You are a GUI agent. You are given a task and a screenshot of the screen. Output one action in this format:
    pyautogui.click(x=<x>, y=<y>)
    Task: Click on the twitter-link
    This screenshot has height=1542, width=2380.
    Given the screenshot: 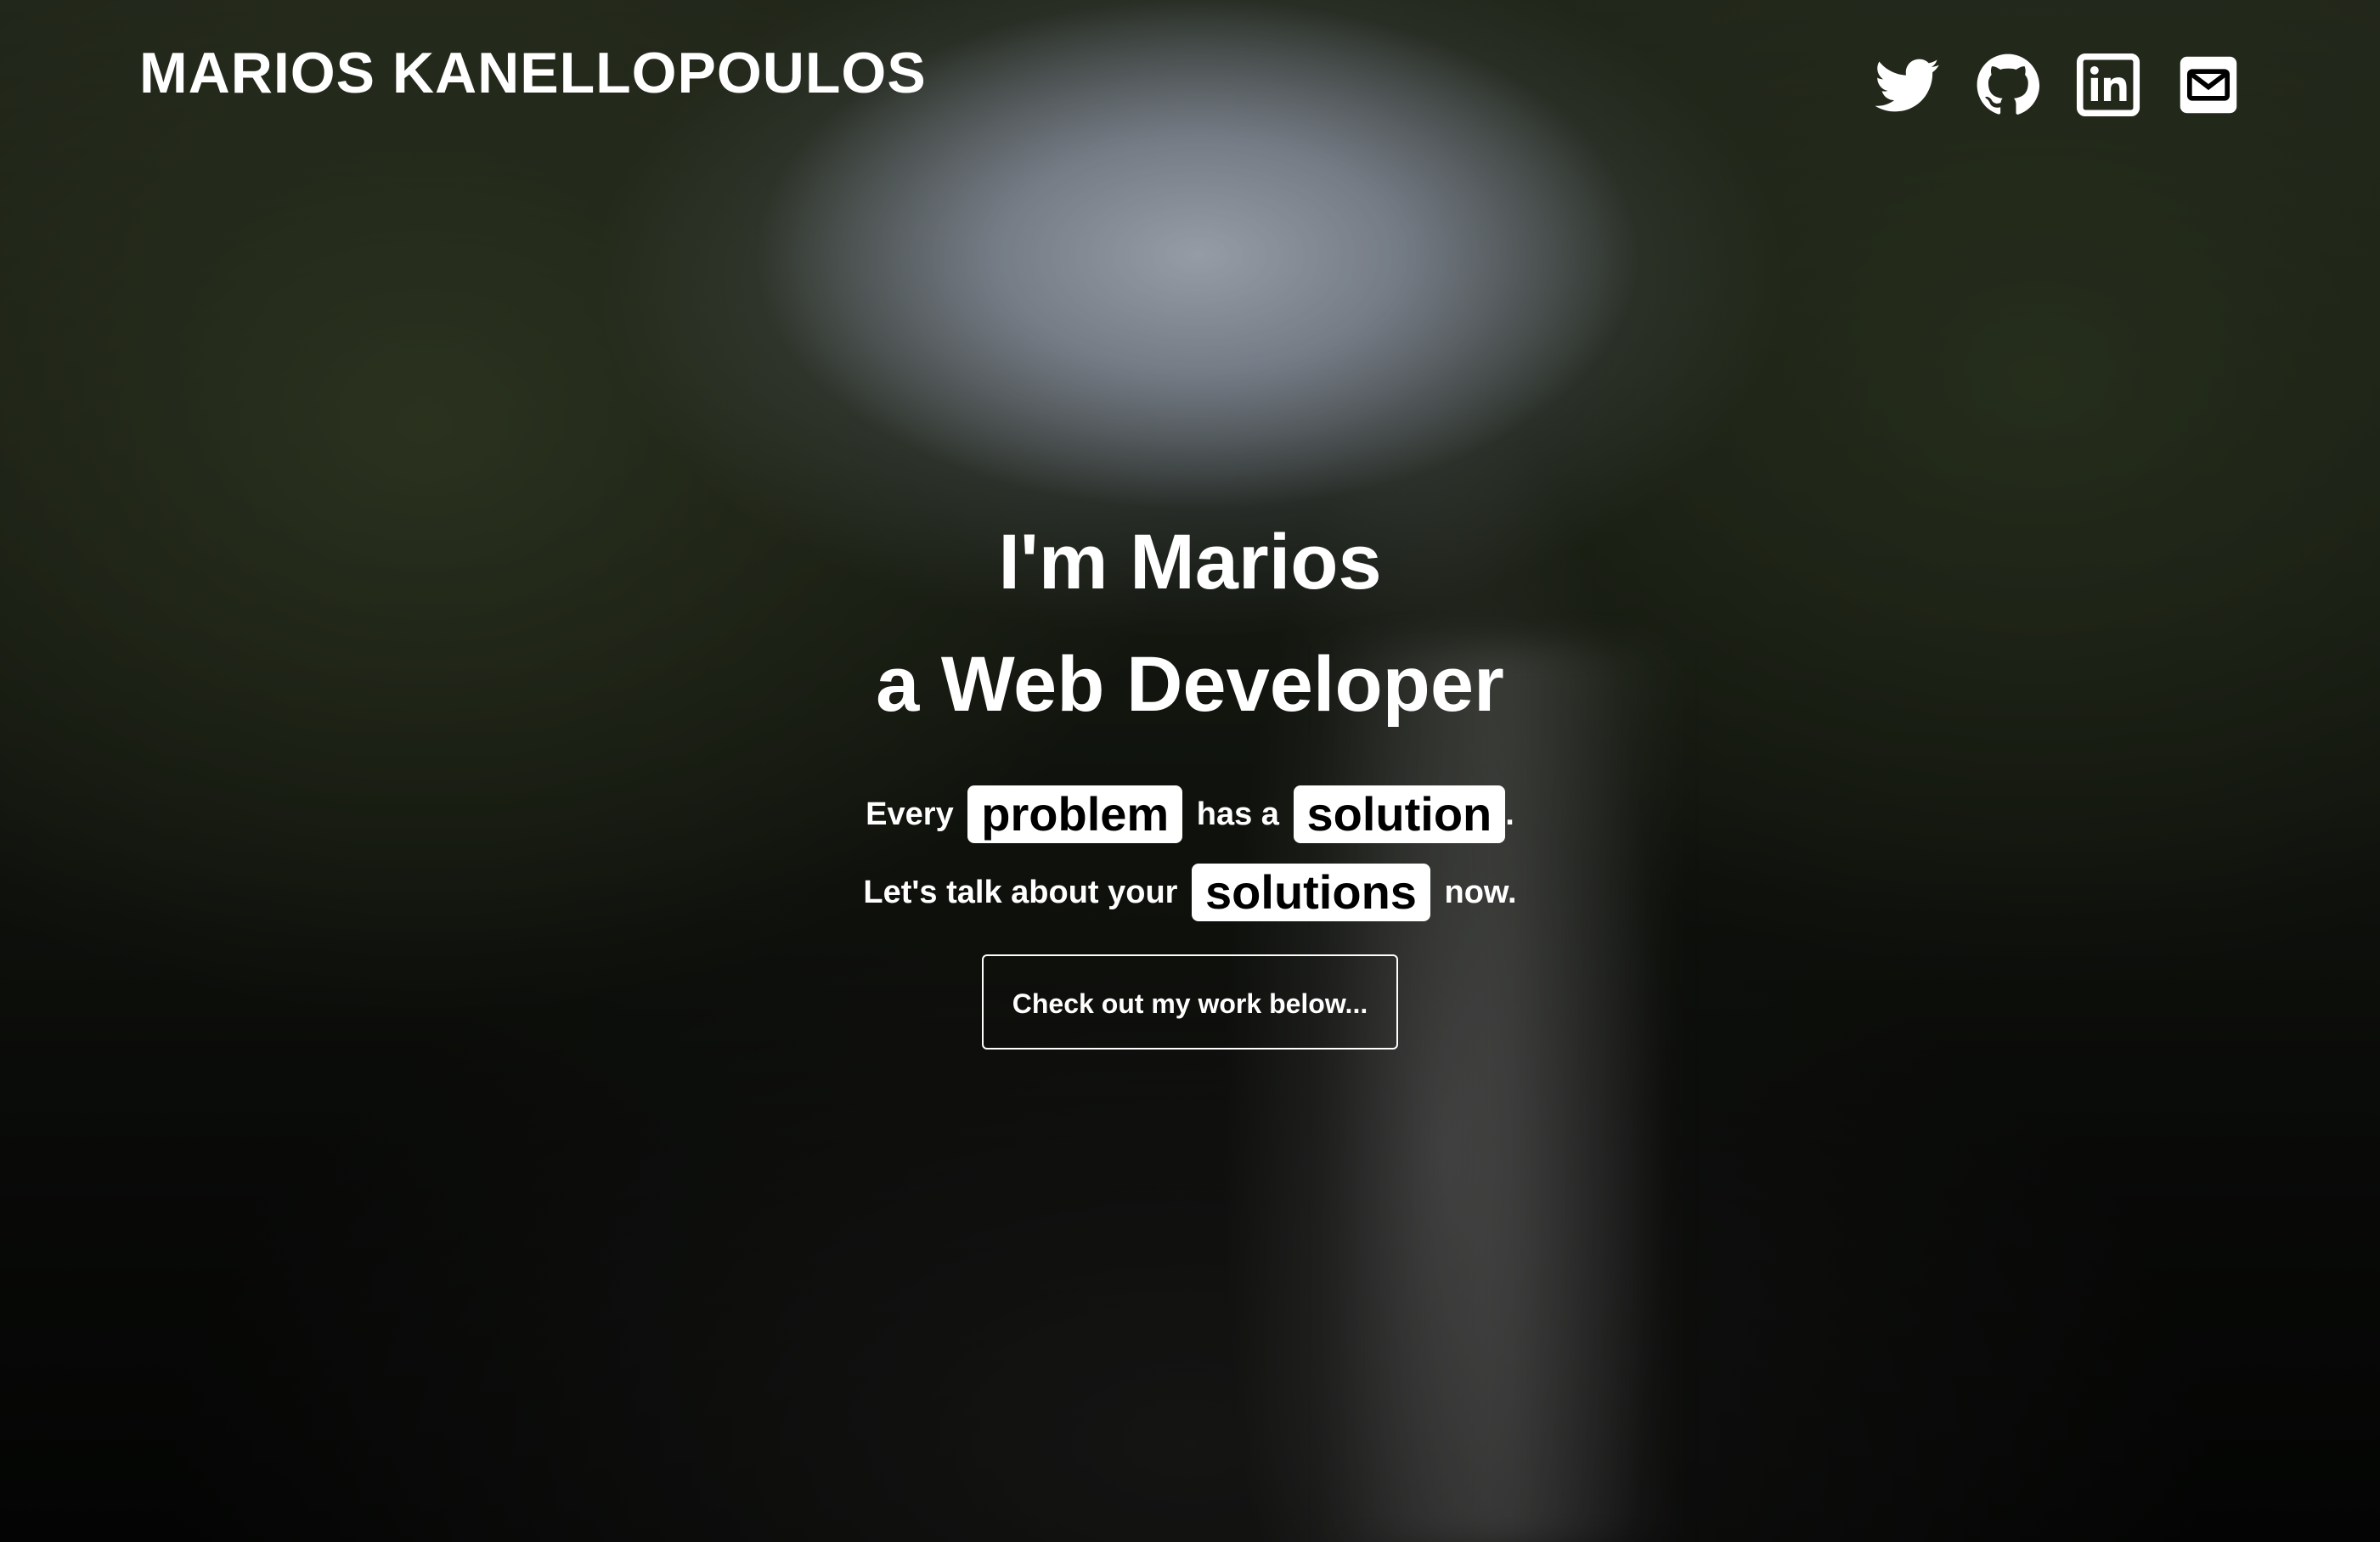 What is the action you would take?
    pyautogui.click(x=1908, y=85)
    